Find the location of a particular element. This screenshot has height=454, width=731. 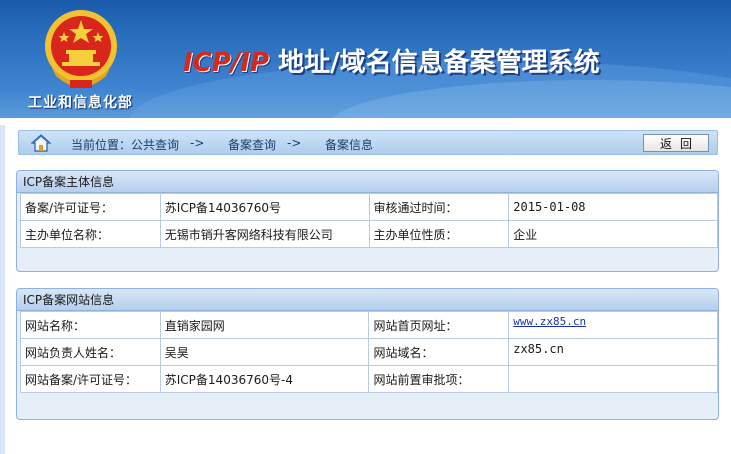

record-number-value: 苏ICP备14036760号 is located at coordinates (264, 207).